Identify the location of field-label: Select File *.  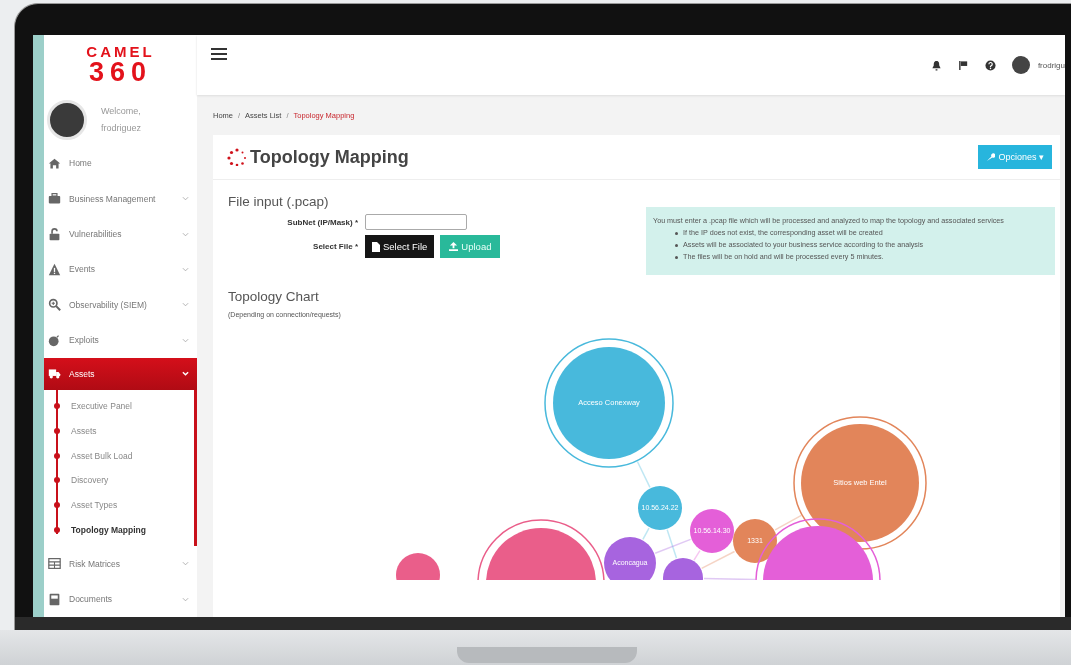
(335, 246).